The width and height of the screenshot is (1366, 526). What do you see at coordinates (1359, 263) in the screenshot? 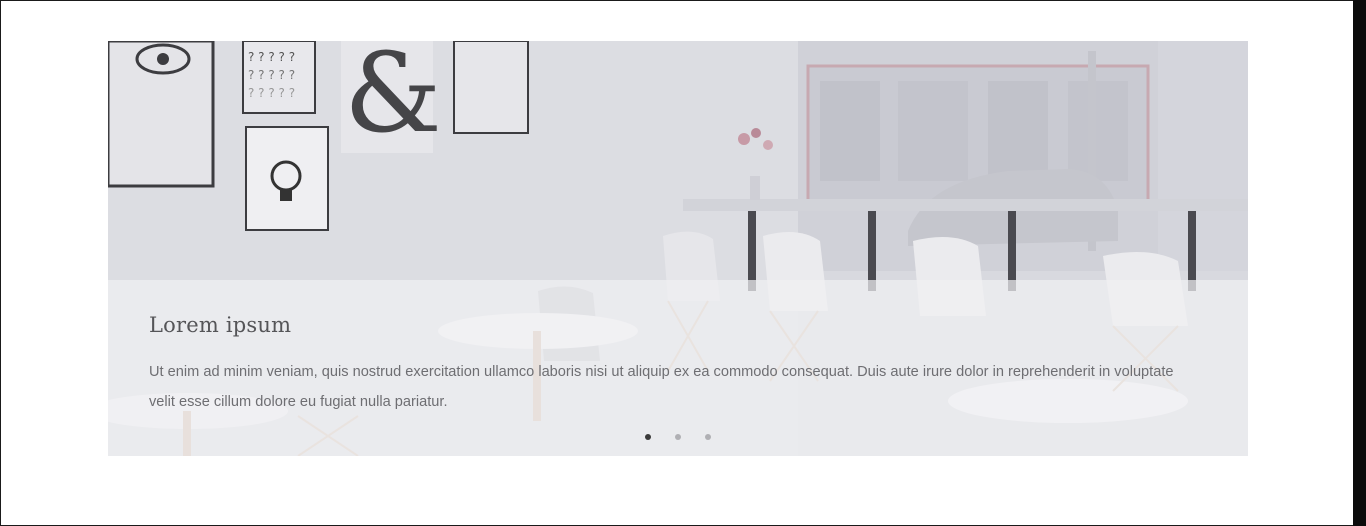
I see `scrollbar` at bounding box center [1359, 263].